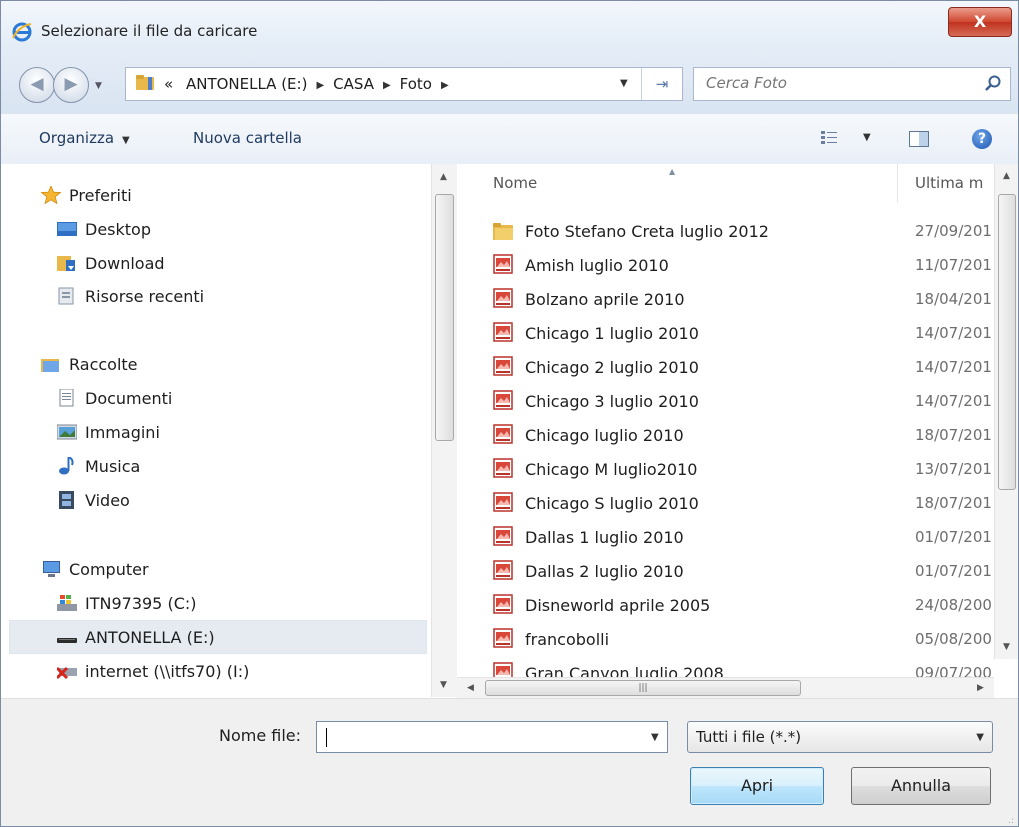 The image size is (1019, 827). What do you see at coordinates (77, 138) in the screenshot?
I see `organize-label: Organizza` at bounding box center [77, 138].